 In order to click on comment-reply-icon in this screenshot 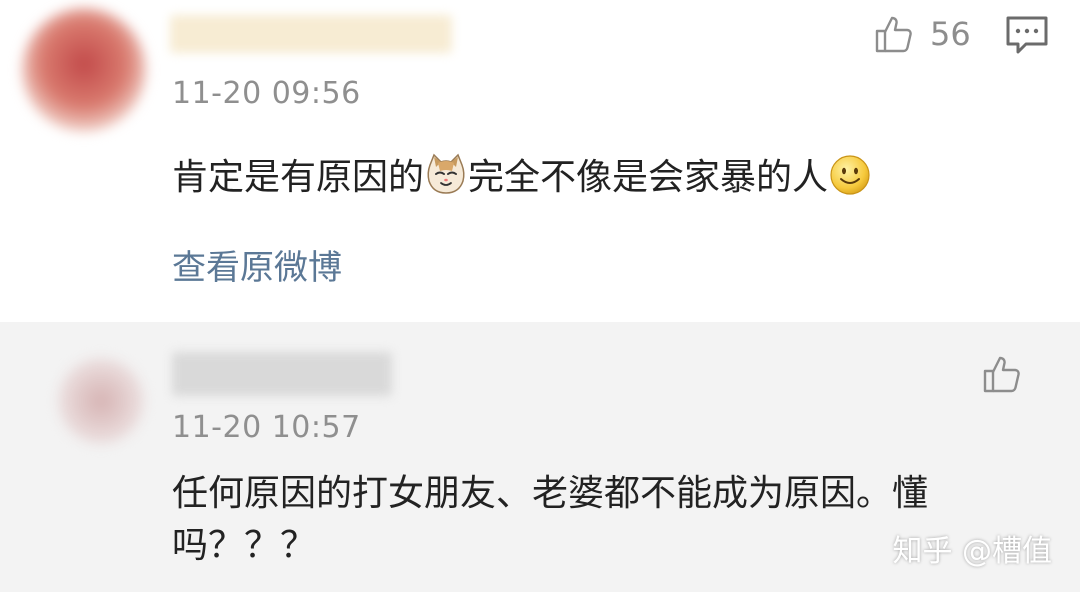, I will do `click(1027, 35)`.